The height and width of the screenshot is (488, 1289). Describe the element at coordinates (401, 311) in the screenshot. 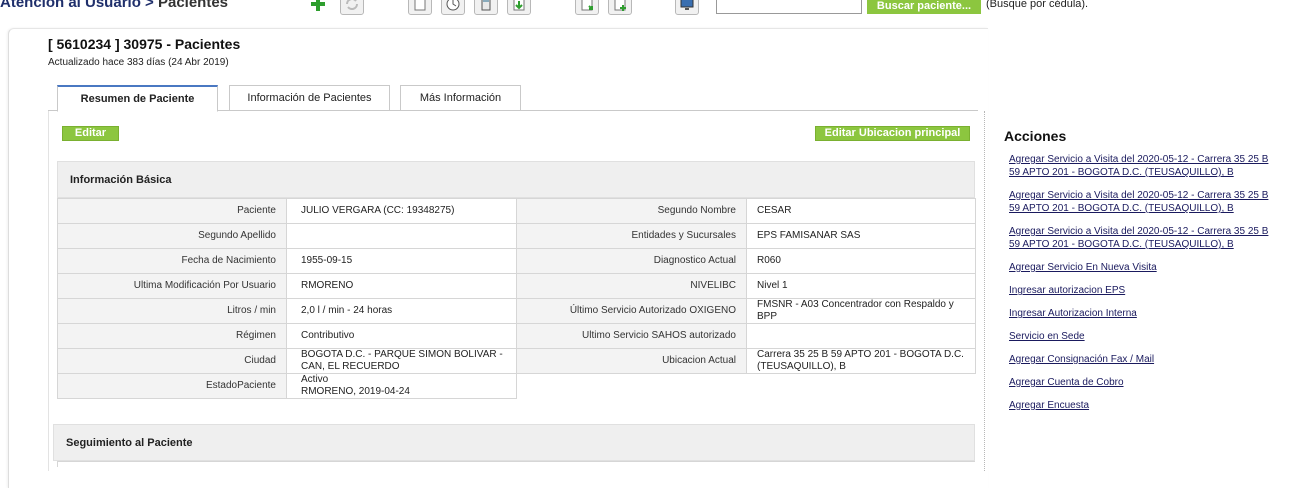

I see `field-value: 2,0 l / min - 24 horas` at that location.